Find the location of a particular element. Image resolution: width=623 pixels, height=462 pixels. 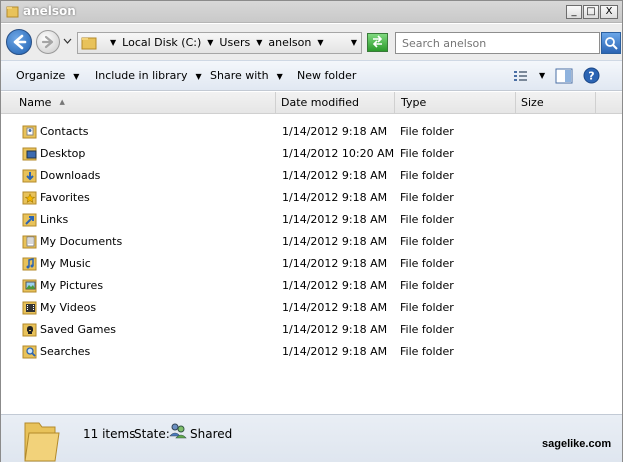

new-folder-button: New folder is located at coordinates (326, 75).